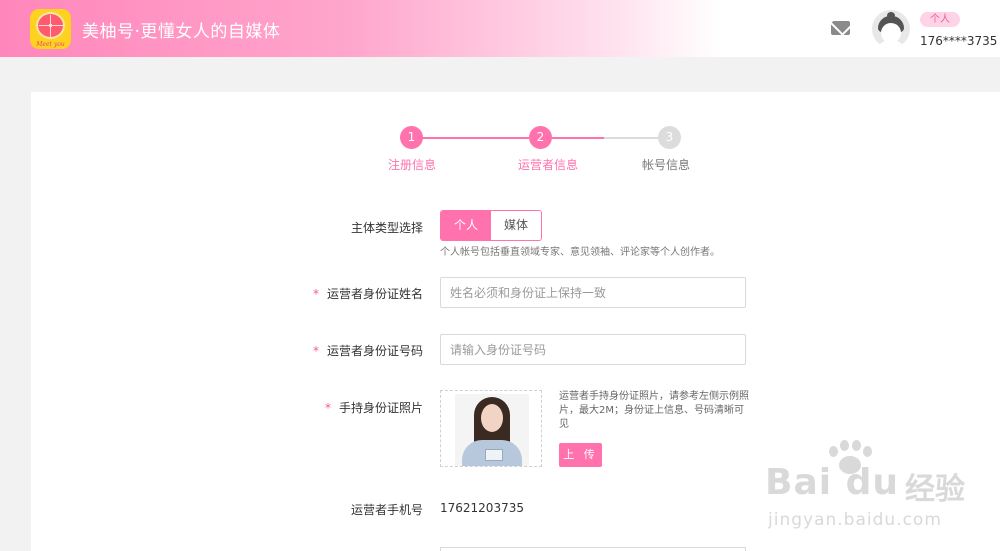 The height and width of the screenshot is (551, 1000). Describe the element at coordinates (547, 165) in the screenshot. I see `step-2-label: 运营者信息` at that location.